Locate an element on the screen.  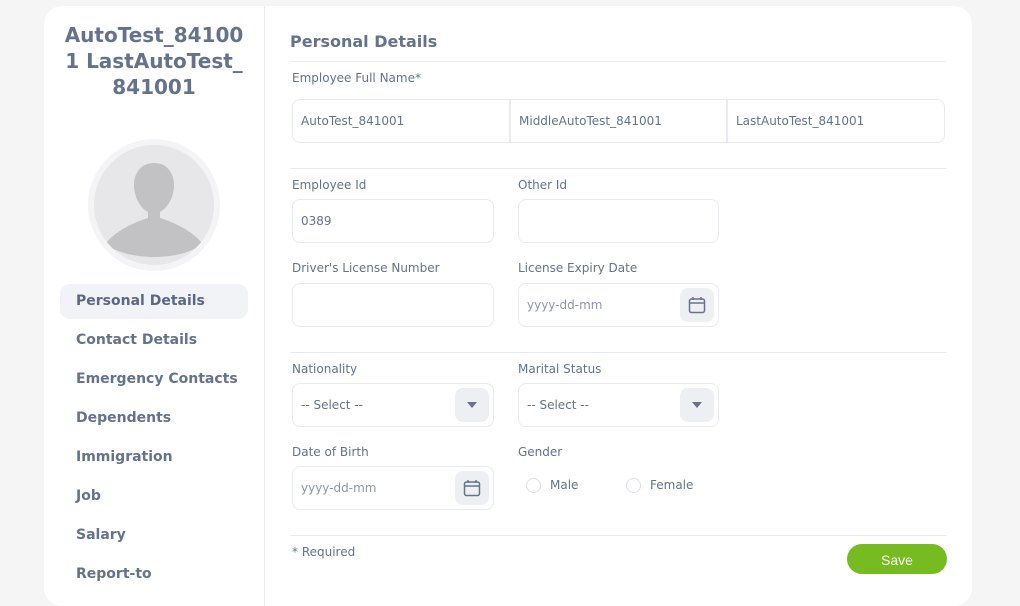
employee-id-input: 0389 is located at coordinates (393, 221).